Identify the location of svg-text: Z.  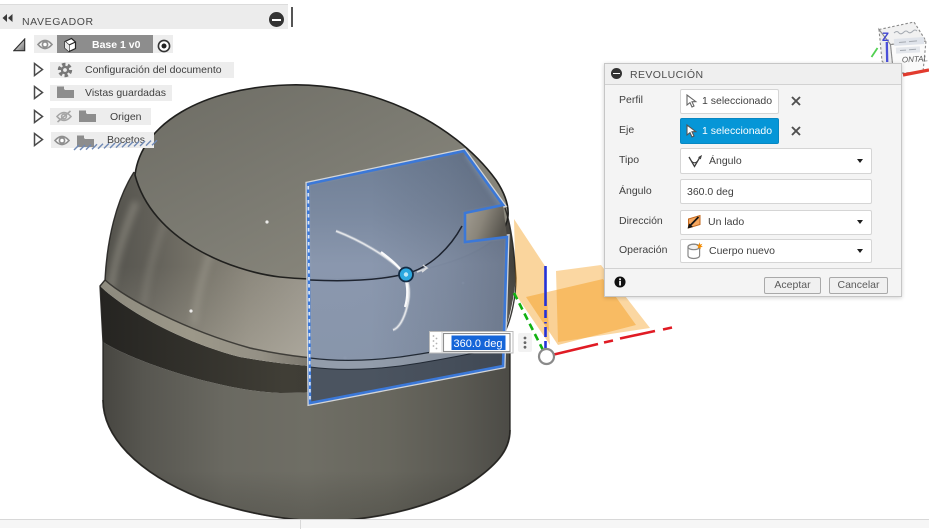
(885, 38).